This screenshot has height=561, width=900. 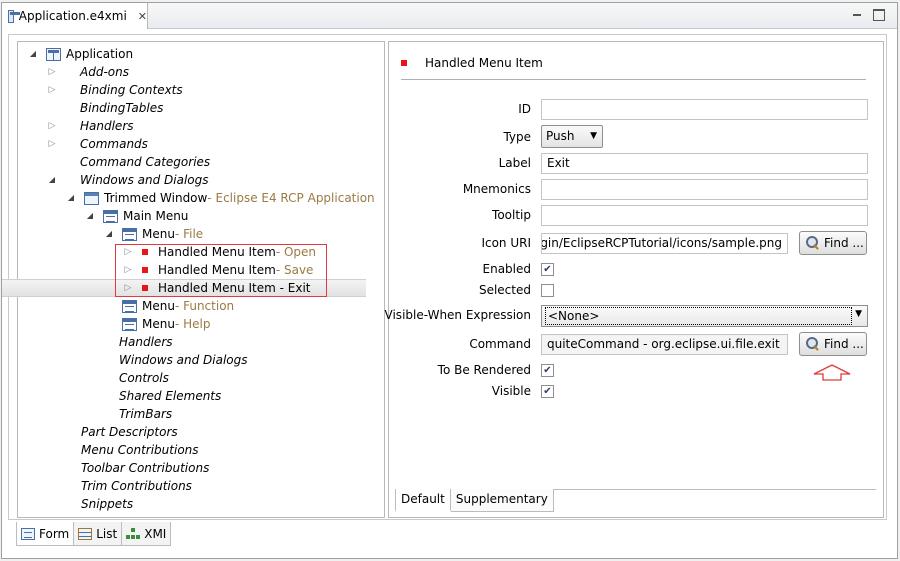 I want to click on tree-item-commands: Commands, so click(x=97, y=144).